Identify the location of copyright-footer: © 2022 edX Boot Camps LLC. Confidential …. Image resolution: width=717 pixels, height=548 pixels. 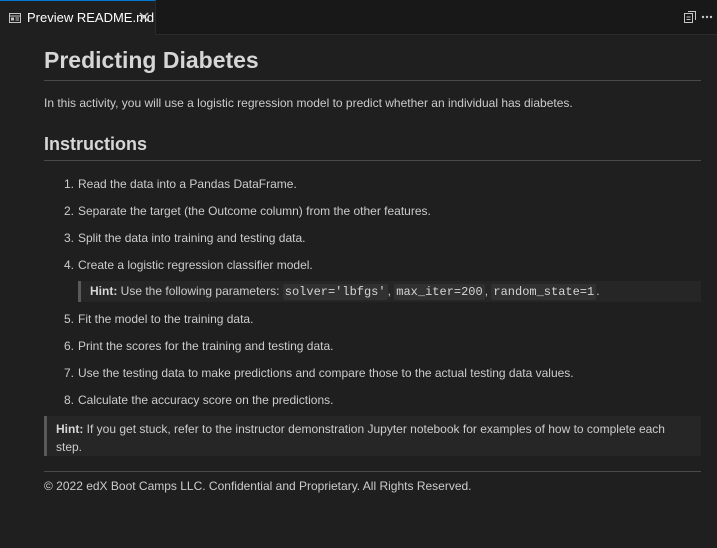
(258, 486).